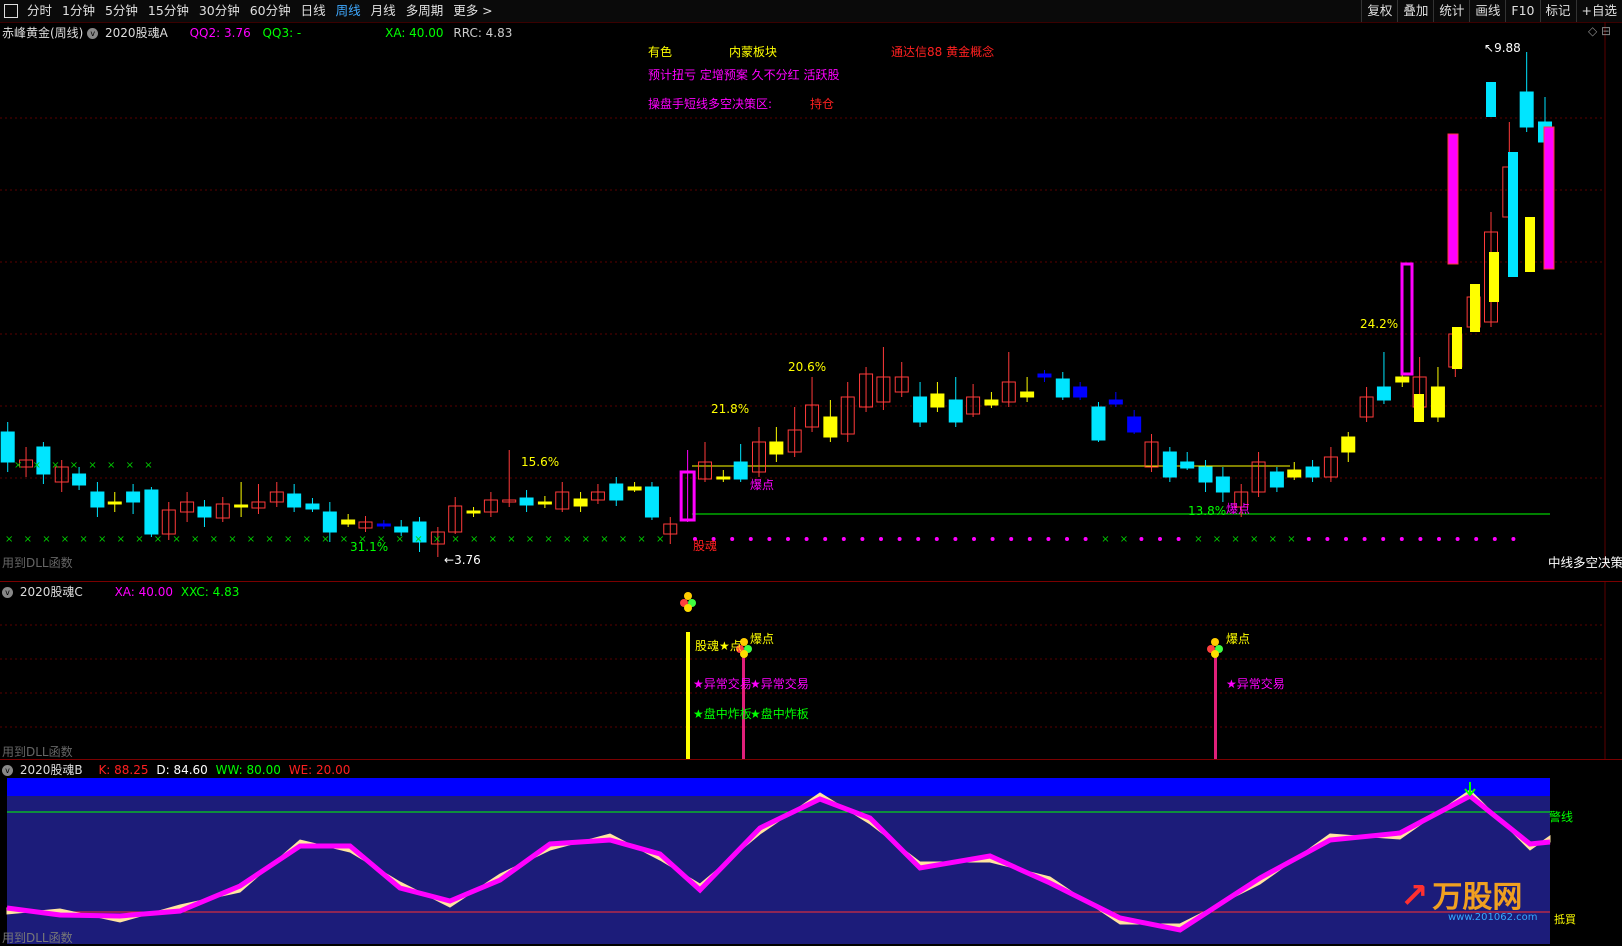  I want to click on toolbar-btn-3: 画线, so click(1487, 11).